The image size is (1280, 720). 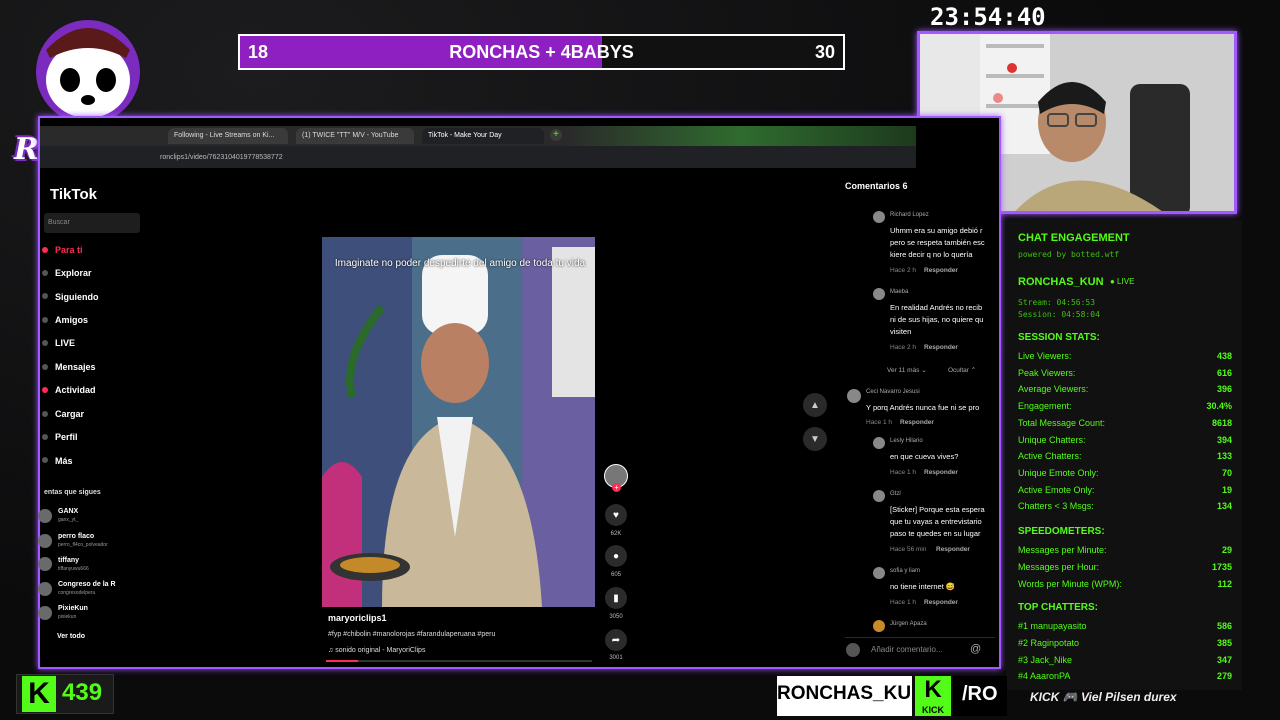 I want to click on video-author: maryoriclips1, so click(x=357, y=618).